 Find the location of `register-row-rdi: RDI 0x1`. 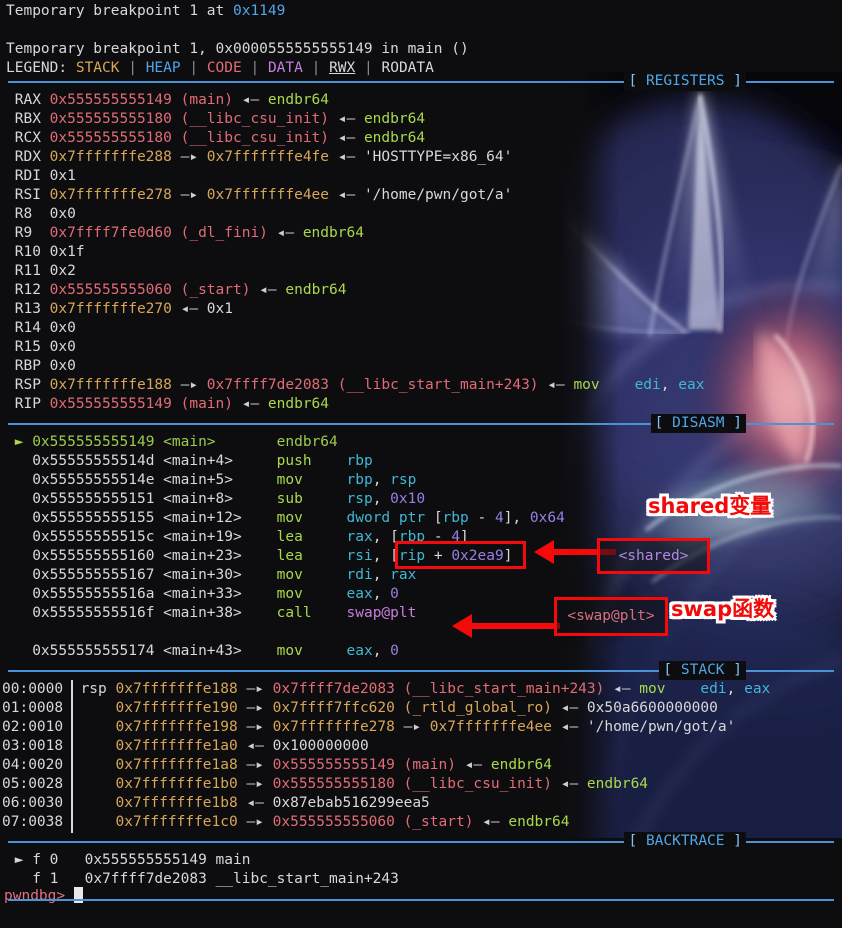

register-row-rdi: RDI 0x1 is located at coordinates (41, 176).